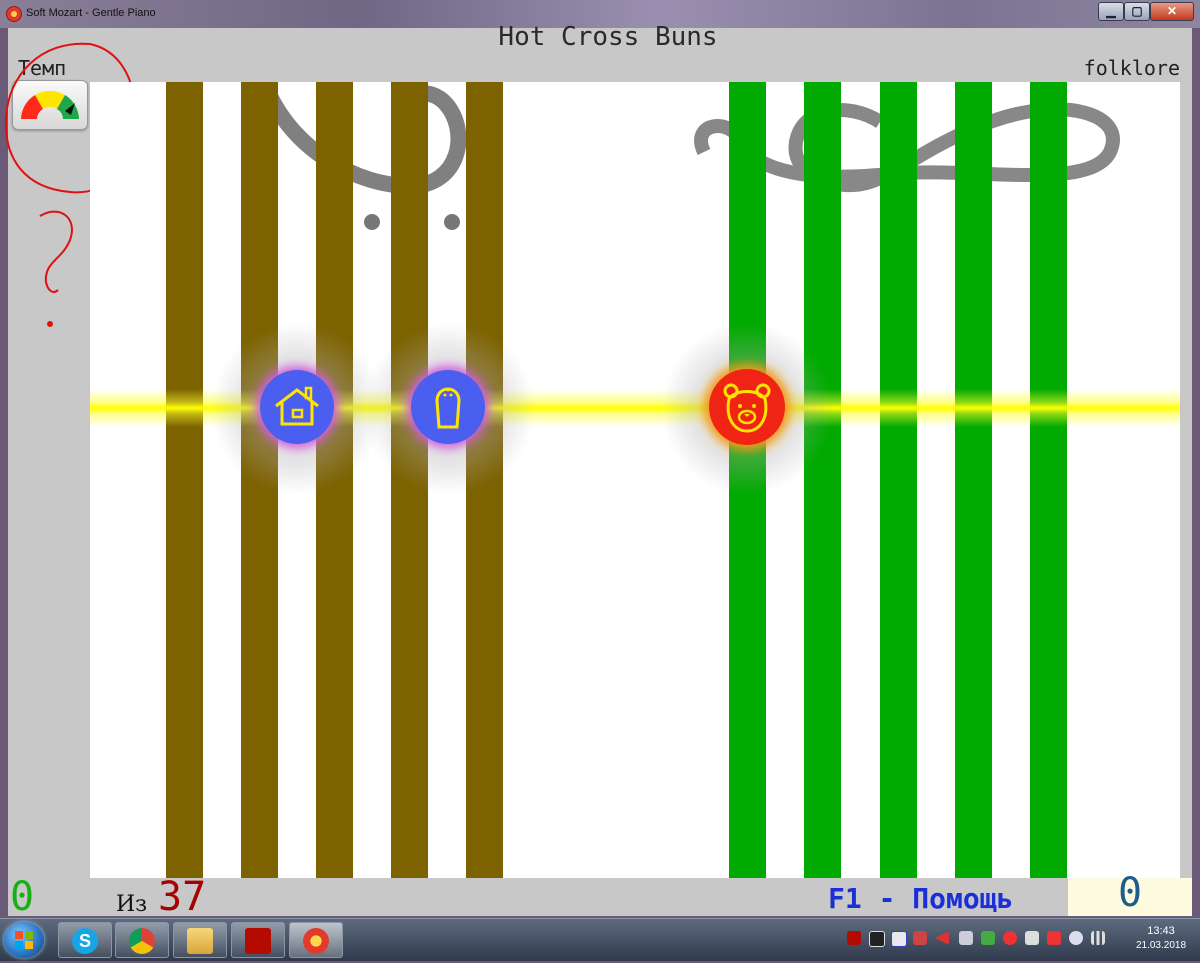 Image resolution: width=1200 pixels, height=963 pixels. What do you see at coordinates (966, 938) in the screenshot?
I see `network-tray-icon` at bounding box center [966, 938].